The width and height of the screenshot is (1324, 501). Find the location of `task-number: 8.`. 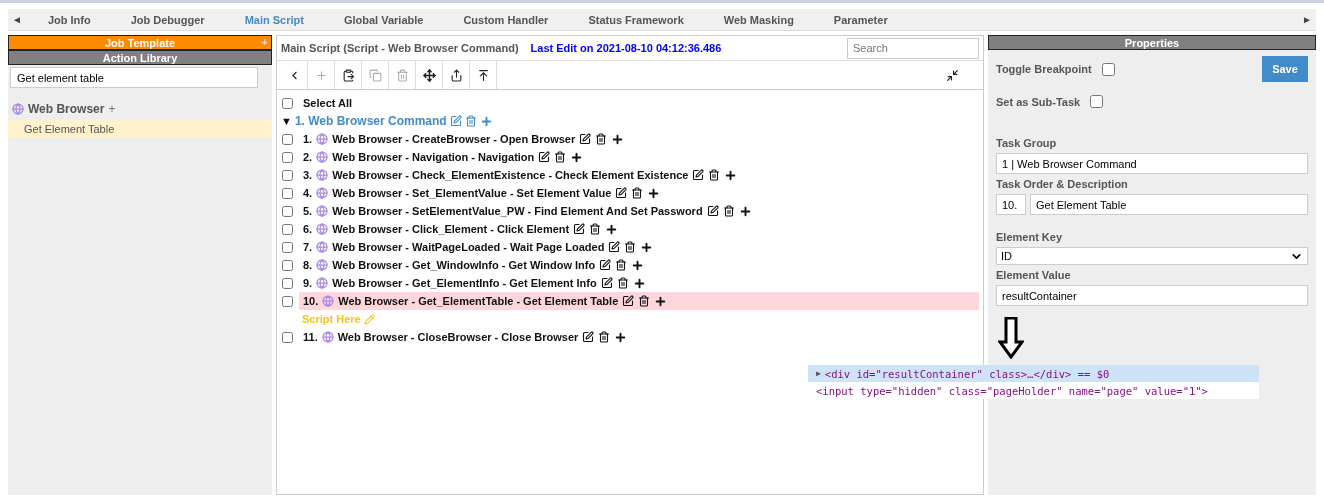

task-number: 8. is located at coordinates (308, 265).